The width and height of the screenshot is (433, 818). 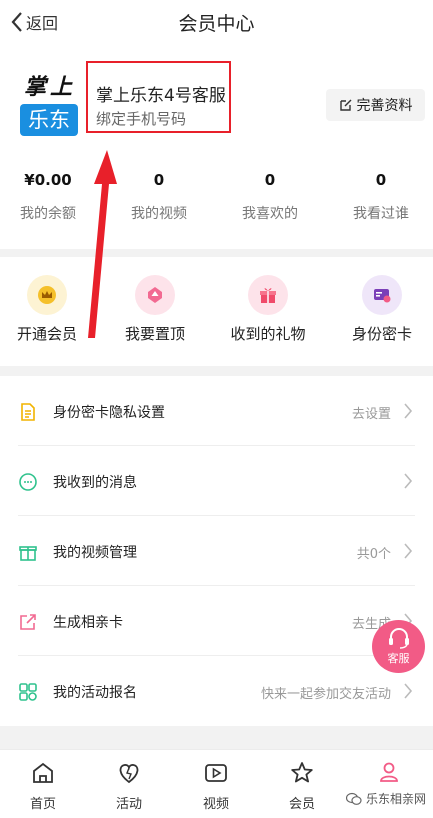 I want to click on watermark: 乐东相亲网, so click(x=386, y=798).